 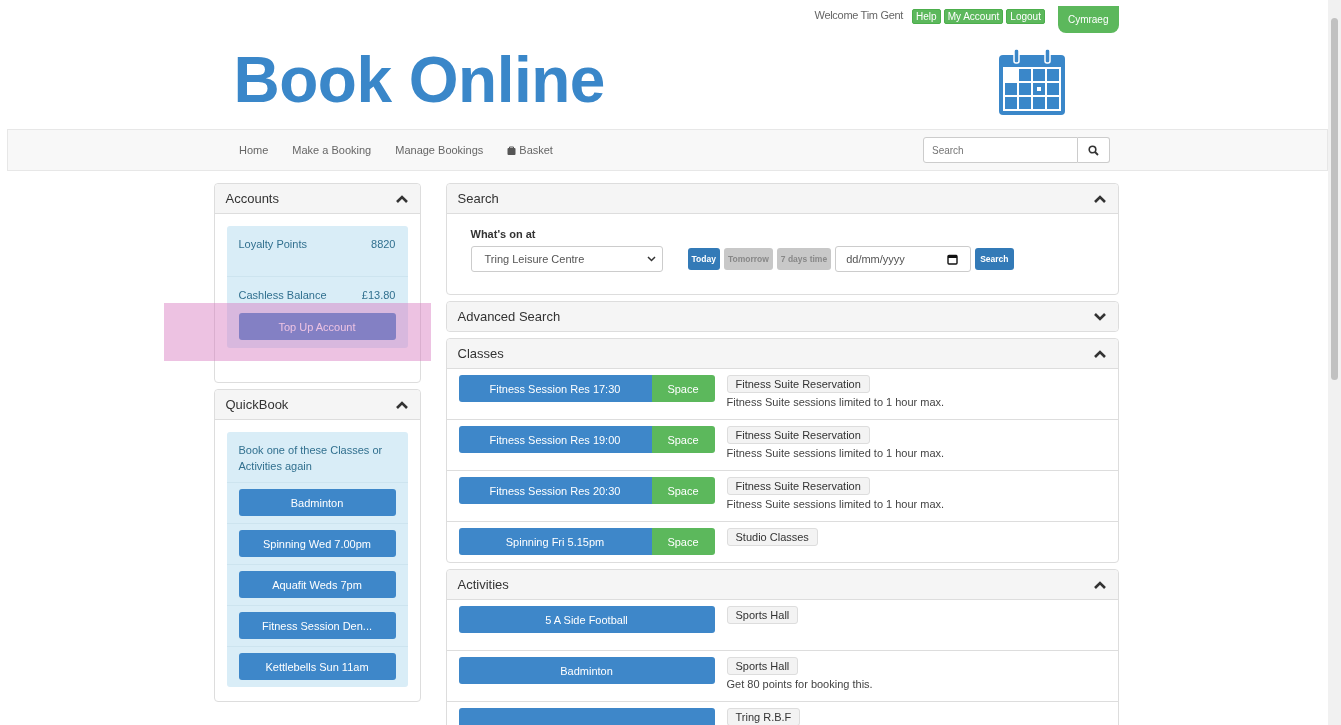 What do you see at coordinates (317, 326) in the screenshot?
I see `top-up-button: Top Up Account` at bounding box center [317, 326].